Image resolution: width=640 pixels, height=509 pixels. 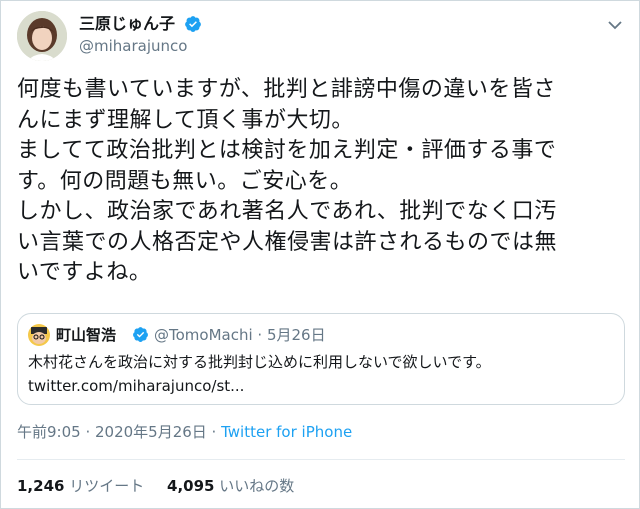 What do you see at coordinates (107, 486) in the screenshot?
I see `retweets-label: リツイート` at bounding box center [107, 486].